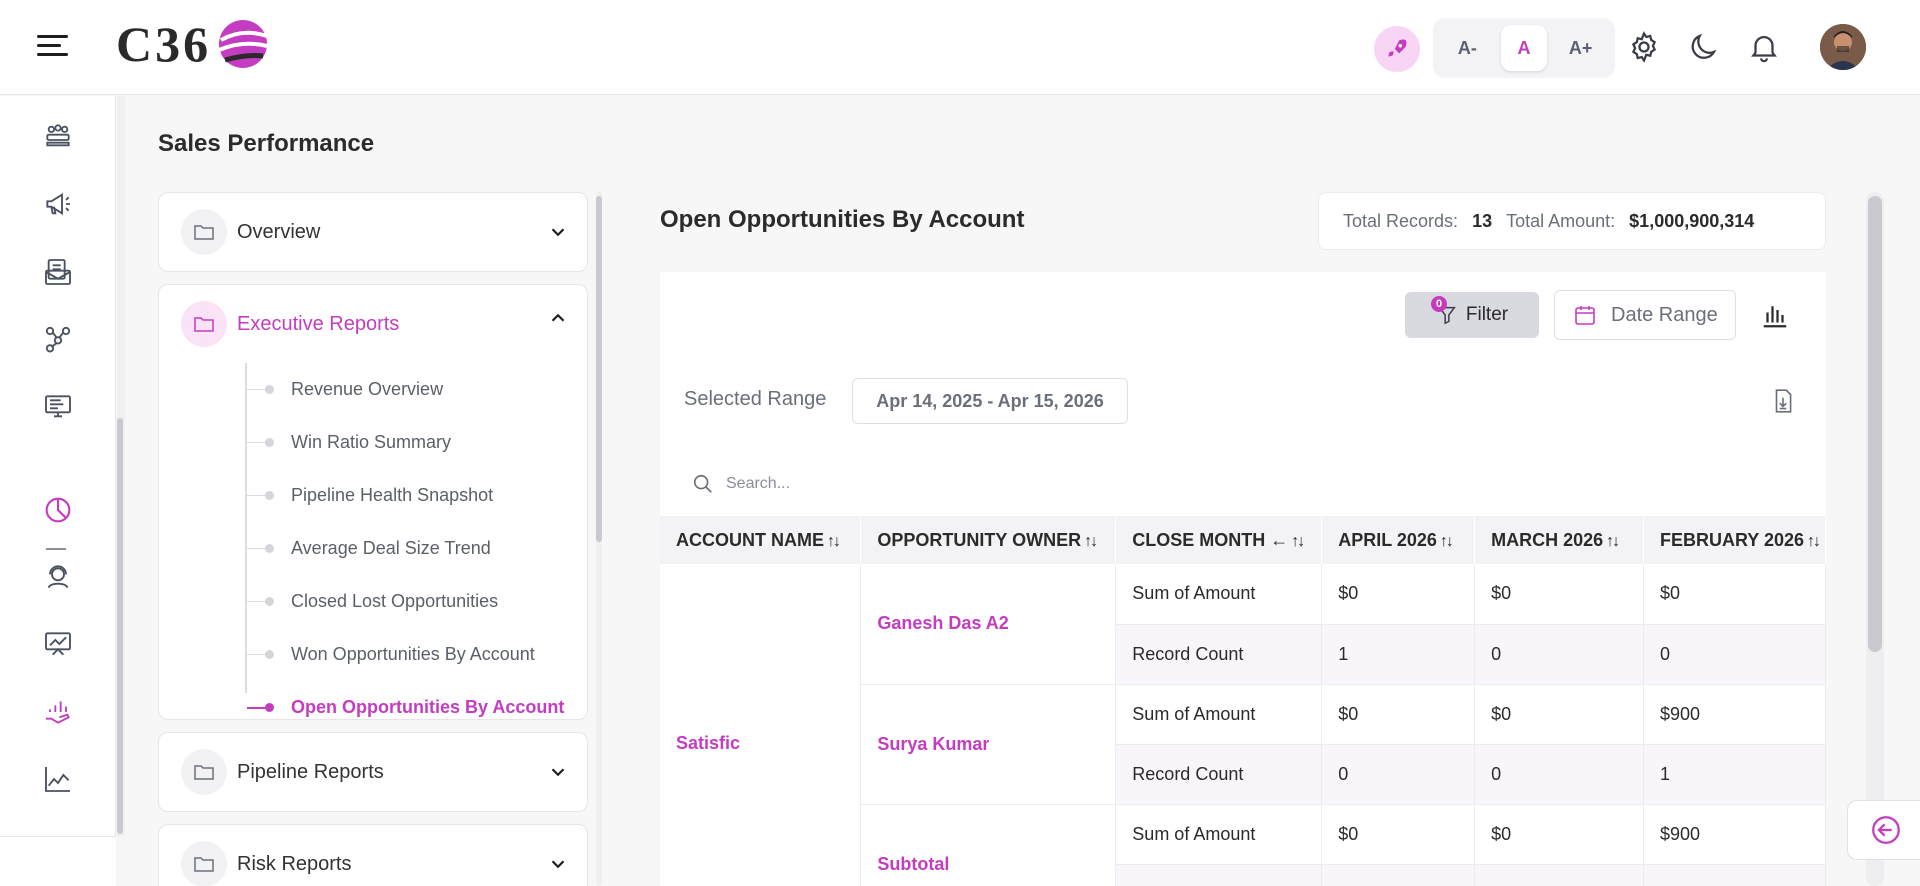 The width and height of the screenshot is (1920, 886). Describe the element at coordinates (1875, 424) in the screenshot. I see `page-scrollbar` at that location.